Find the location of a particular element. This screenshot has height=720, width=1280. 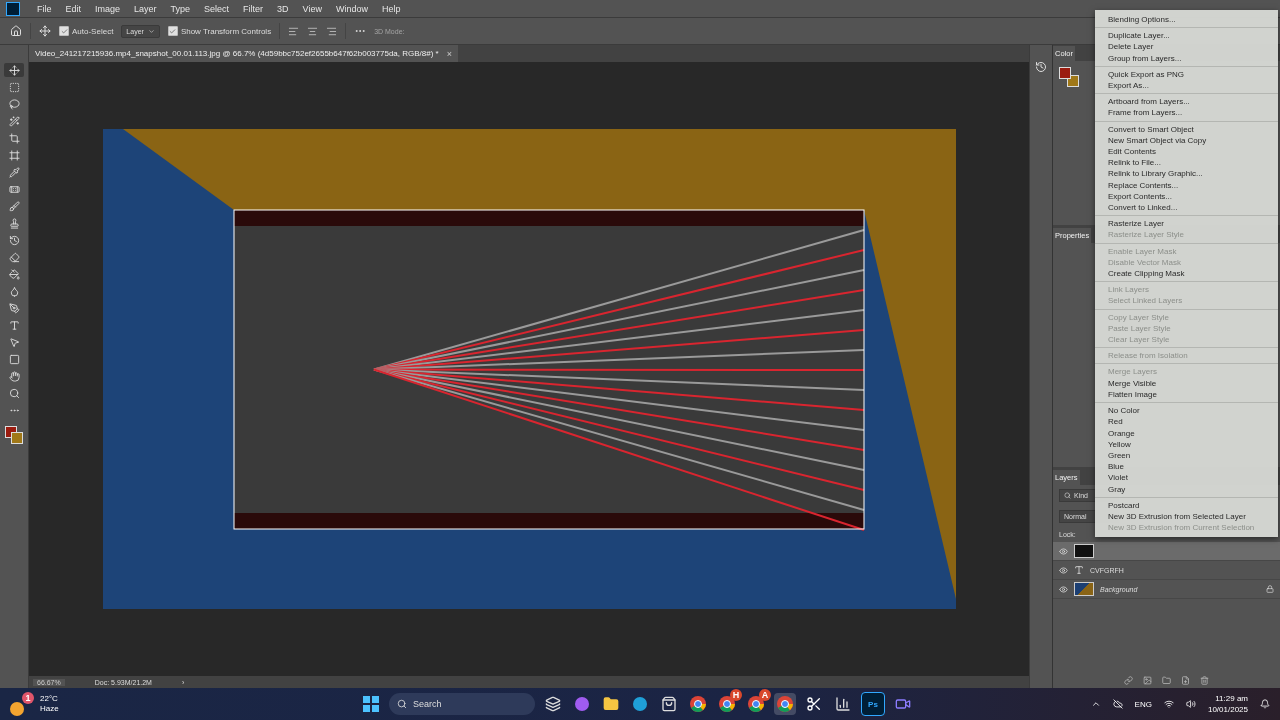

context-menu-item: Violet is located at coordinates (1186, 478).